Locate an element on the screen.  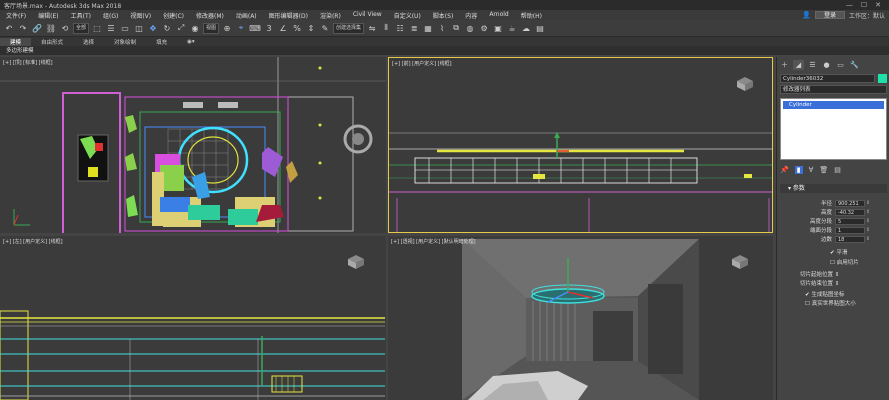
menu-item: 动画(A) is located at coordinates (246, 15).